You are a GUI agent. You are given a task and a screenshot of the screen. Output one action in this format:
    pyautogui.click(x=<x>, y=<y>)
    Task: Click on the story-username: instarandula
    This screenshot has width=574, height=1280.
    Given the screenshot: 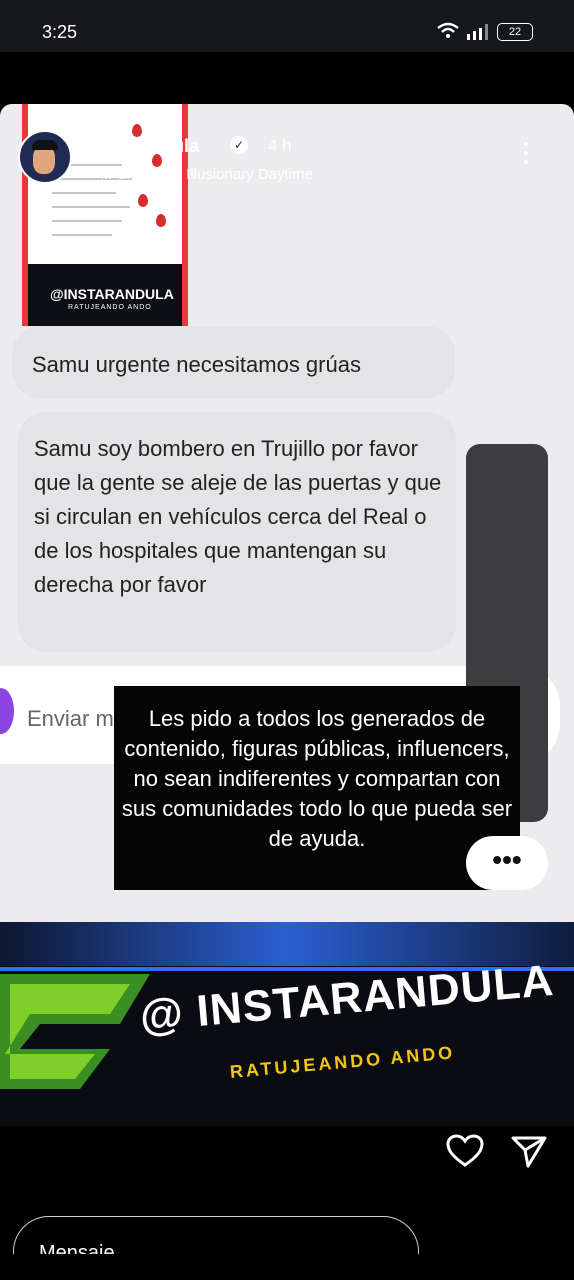 What is the action you would take?
    pyautogui.click(x=145, y=146)
    